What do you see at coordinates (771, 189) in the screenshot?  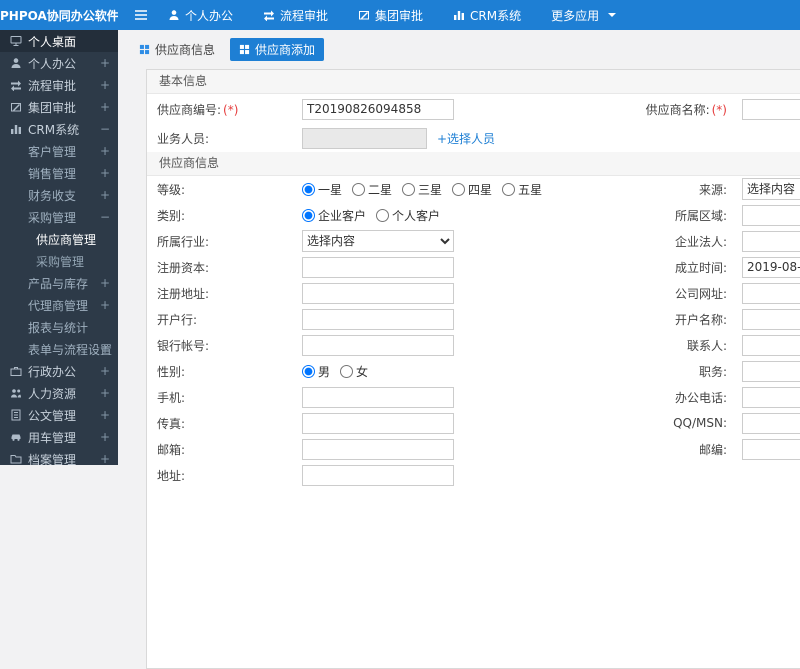 I see `source-select: 选择内容` at bounding box center [771, 189].